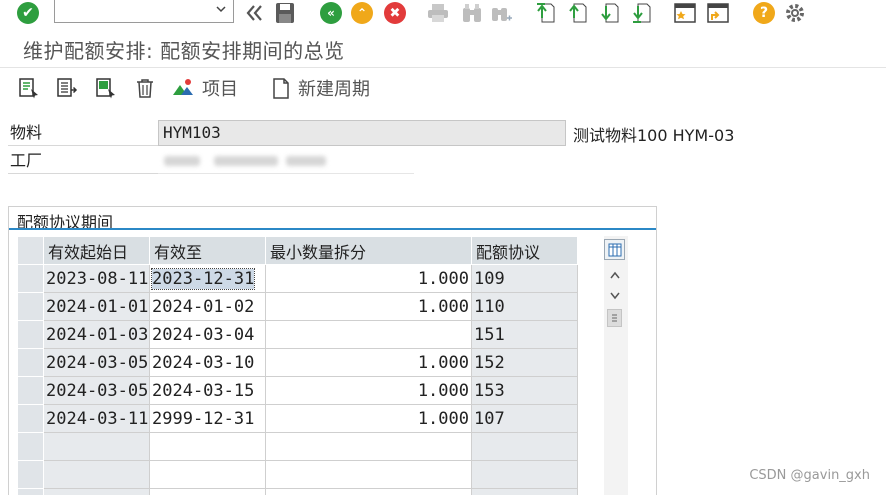  What do you see at coordinates (764, 13) in the screenshot?
I see `help-icon: ?` at bounding box center [764, 13].